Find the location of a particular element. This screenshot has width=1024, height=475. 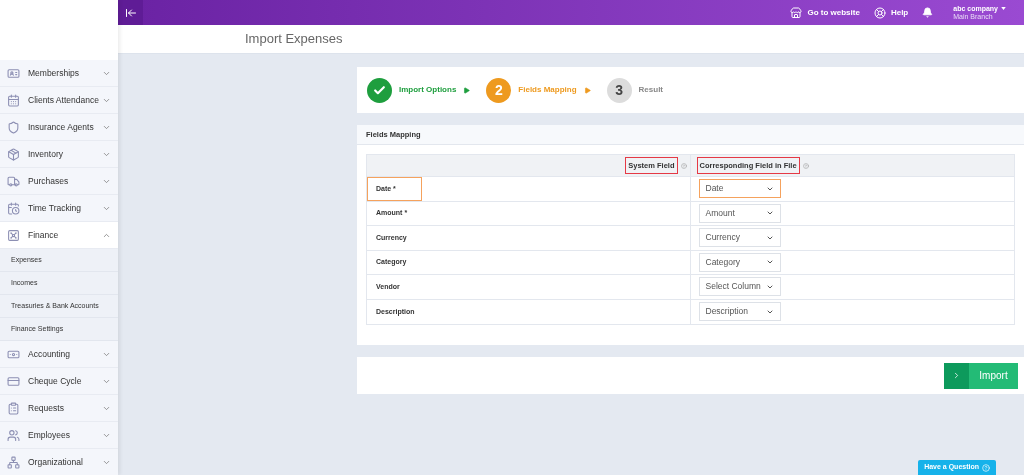

column-select: Currency is located at coordinates (739, 238).